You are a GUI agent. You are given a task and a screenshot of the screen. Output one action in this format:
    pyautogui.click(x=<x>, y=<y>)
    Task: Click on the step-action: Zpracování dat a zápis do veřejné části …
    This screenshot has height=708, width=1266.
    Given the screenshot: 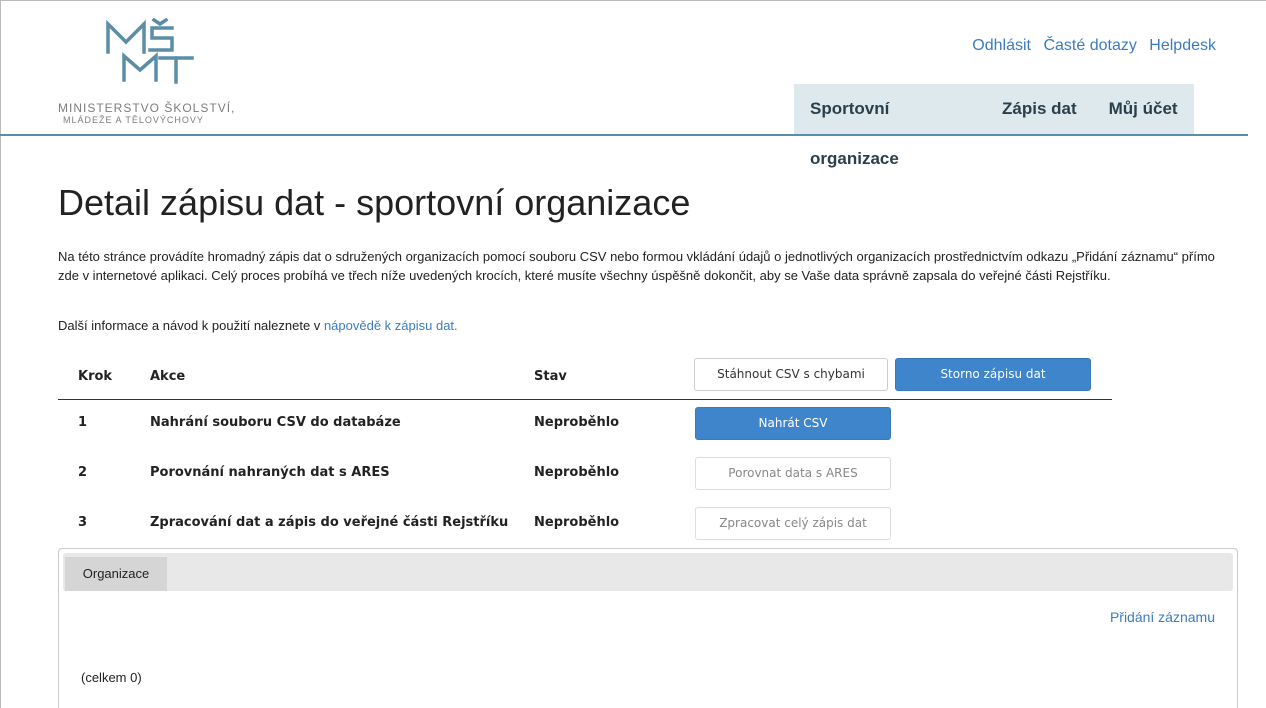 What is the action you would take?
    pyautogui.click(x=329, y=522)
    